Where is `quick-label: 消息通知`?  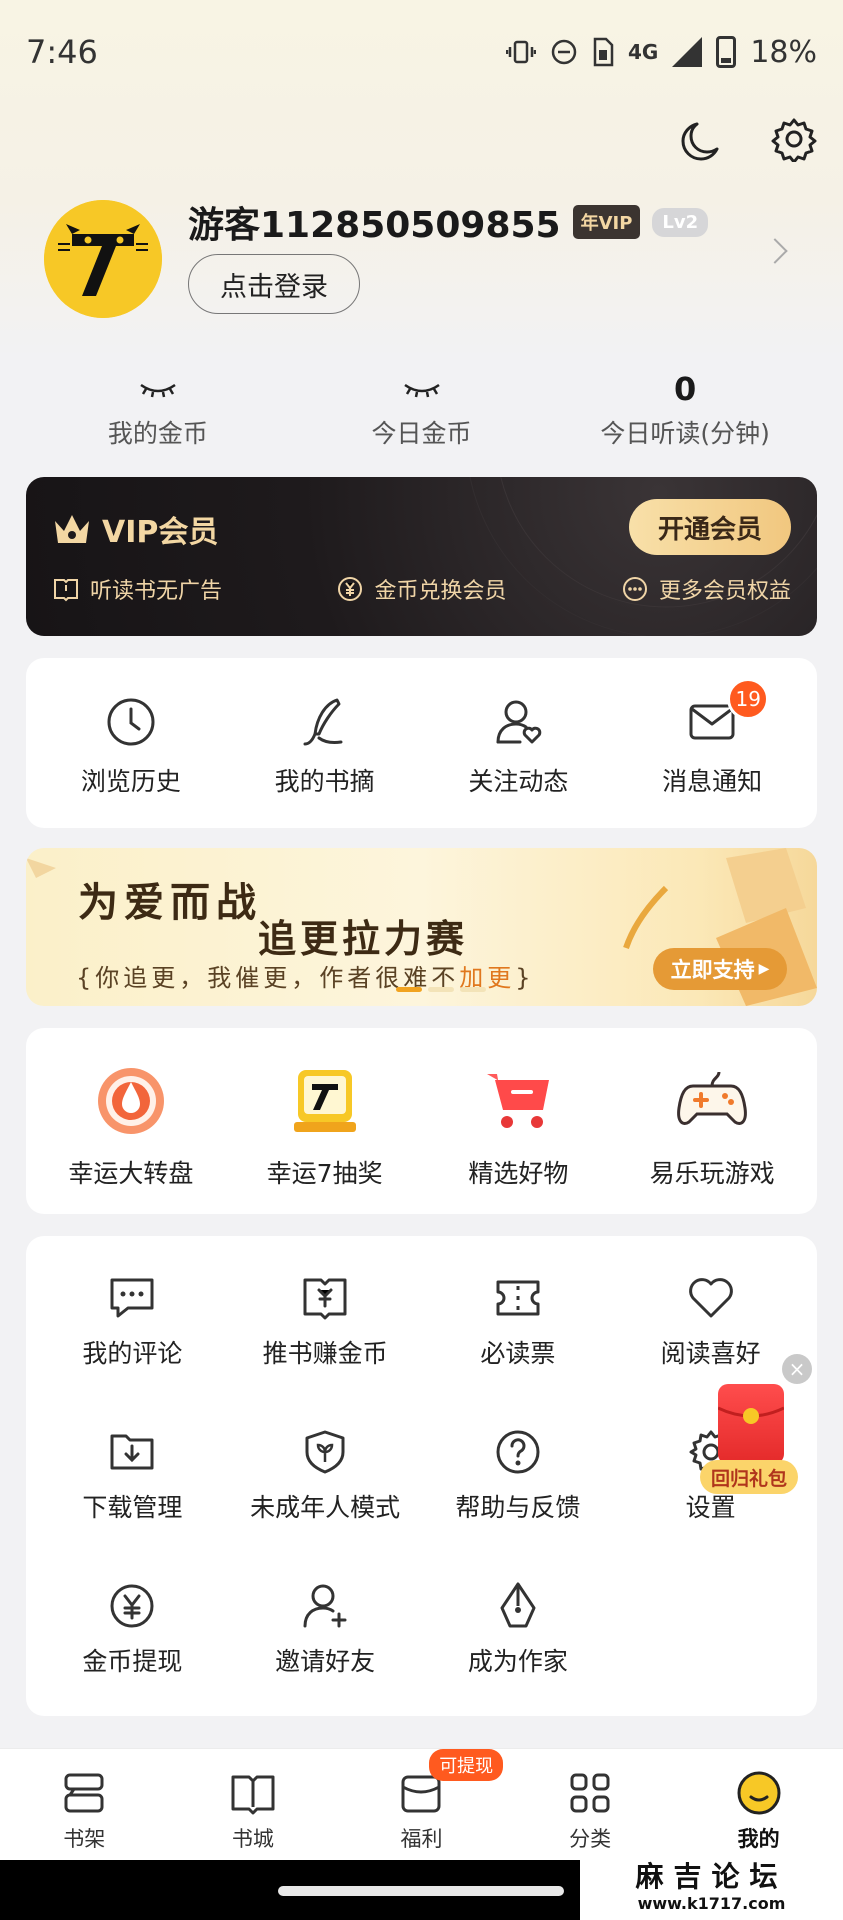
quick-label: 消息通知 is located at coordinates (712, 781).